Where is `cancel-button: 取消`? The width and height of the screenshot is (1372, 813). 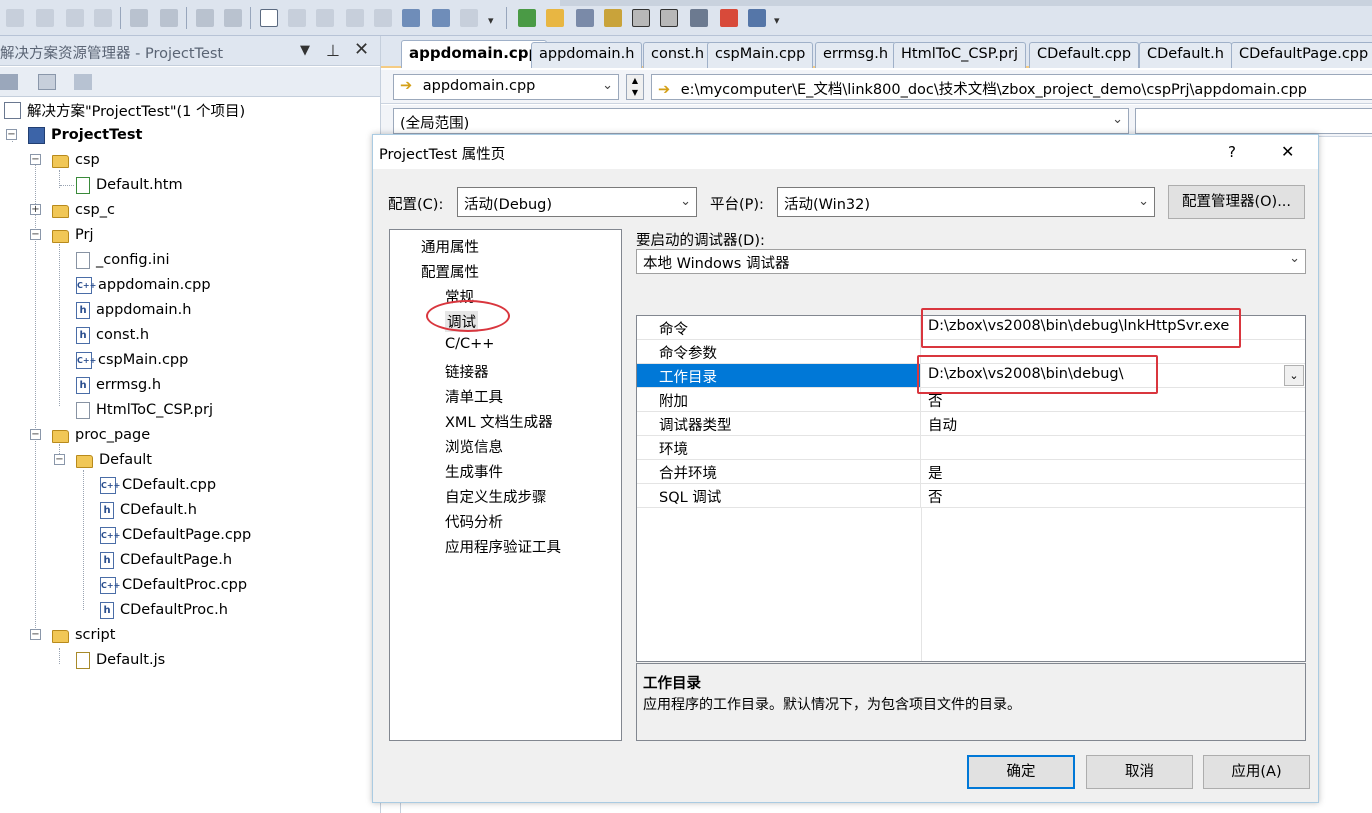 cancel-button: 取消 is located at coordinates (1139, 772).